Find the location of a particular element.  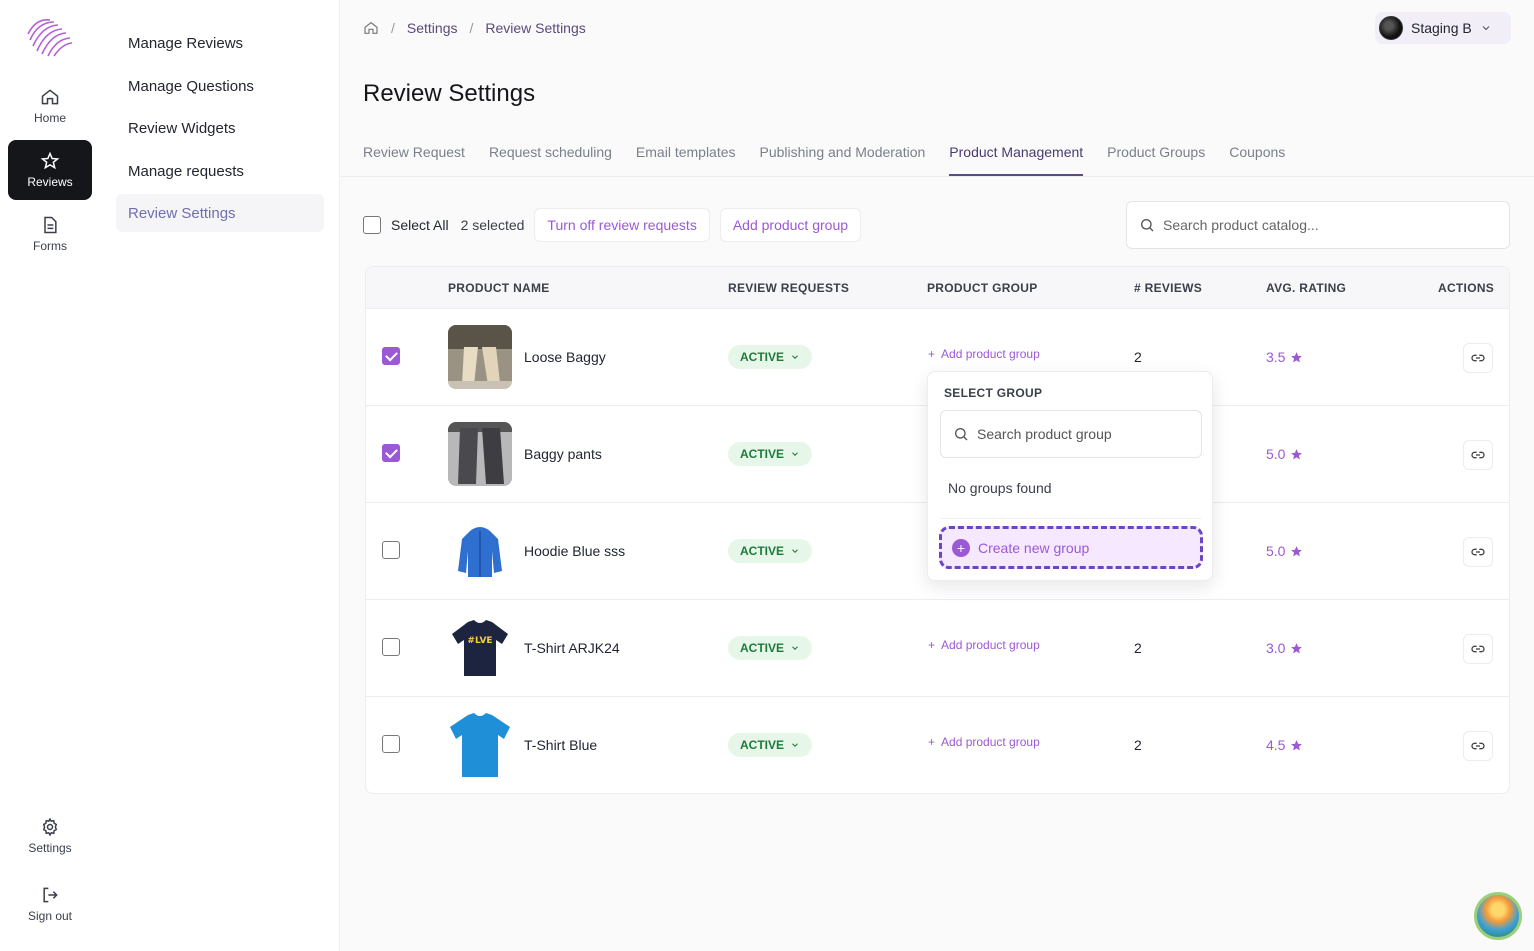

tab-email-templates: Email templates is located at coordinates (686, 157).